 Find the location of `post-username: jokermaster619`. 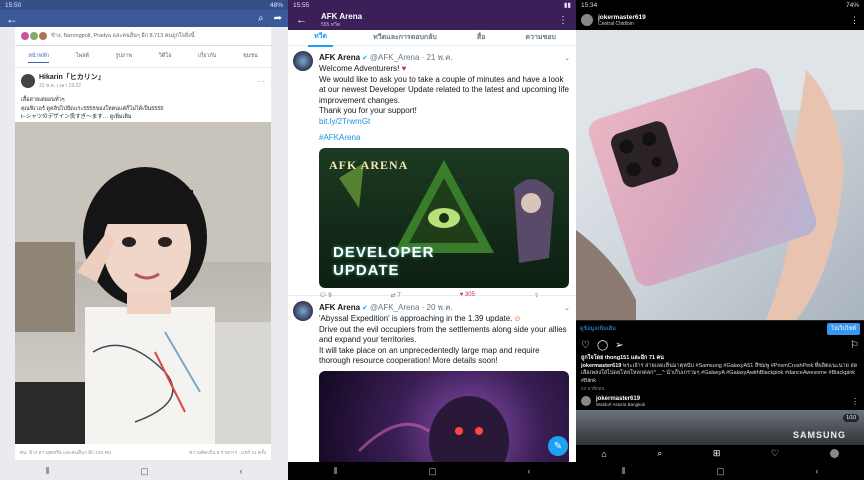

post-username: jokermaster619 is located at coordinates (724, 17).